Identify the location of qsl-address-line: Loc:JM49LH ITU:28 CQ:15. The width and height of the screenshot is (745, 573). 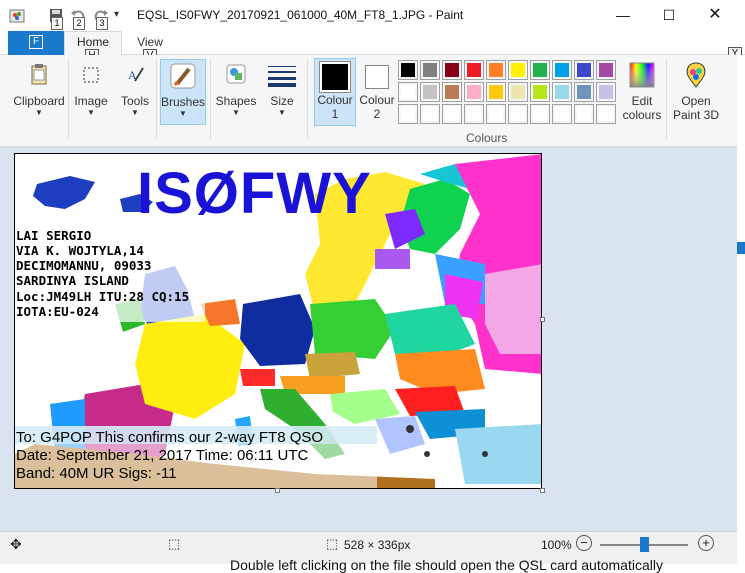
(103, 296).